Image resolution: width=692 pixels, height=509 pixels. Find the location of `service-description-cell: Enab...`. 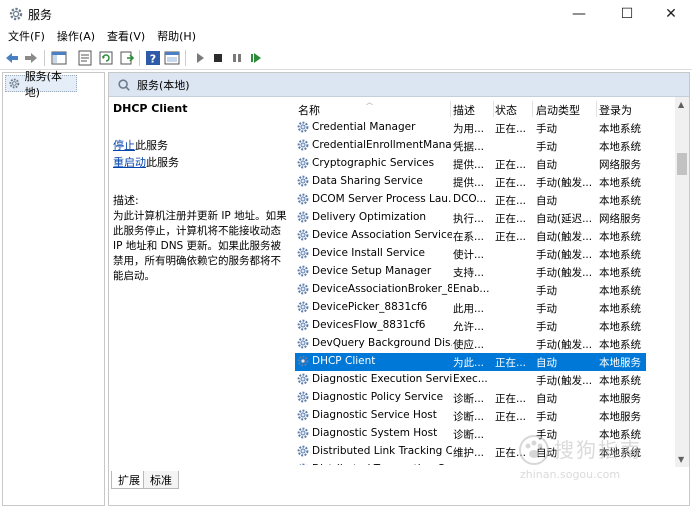

service-description-cell: Enab... is located at coordinates (471, 289).